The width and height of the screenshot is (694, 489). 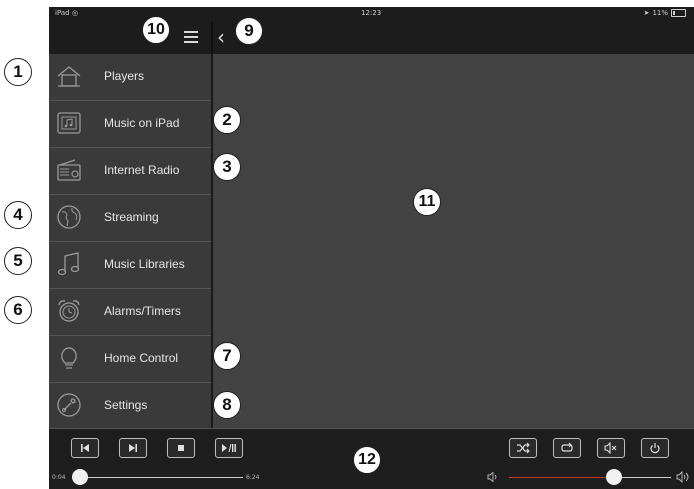 I want to click on ipad-music-icon, so click(x=69, y=123).